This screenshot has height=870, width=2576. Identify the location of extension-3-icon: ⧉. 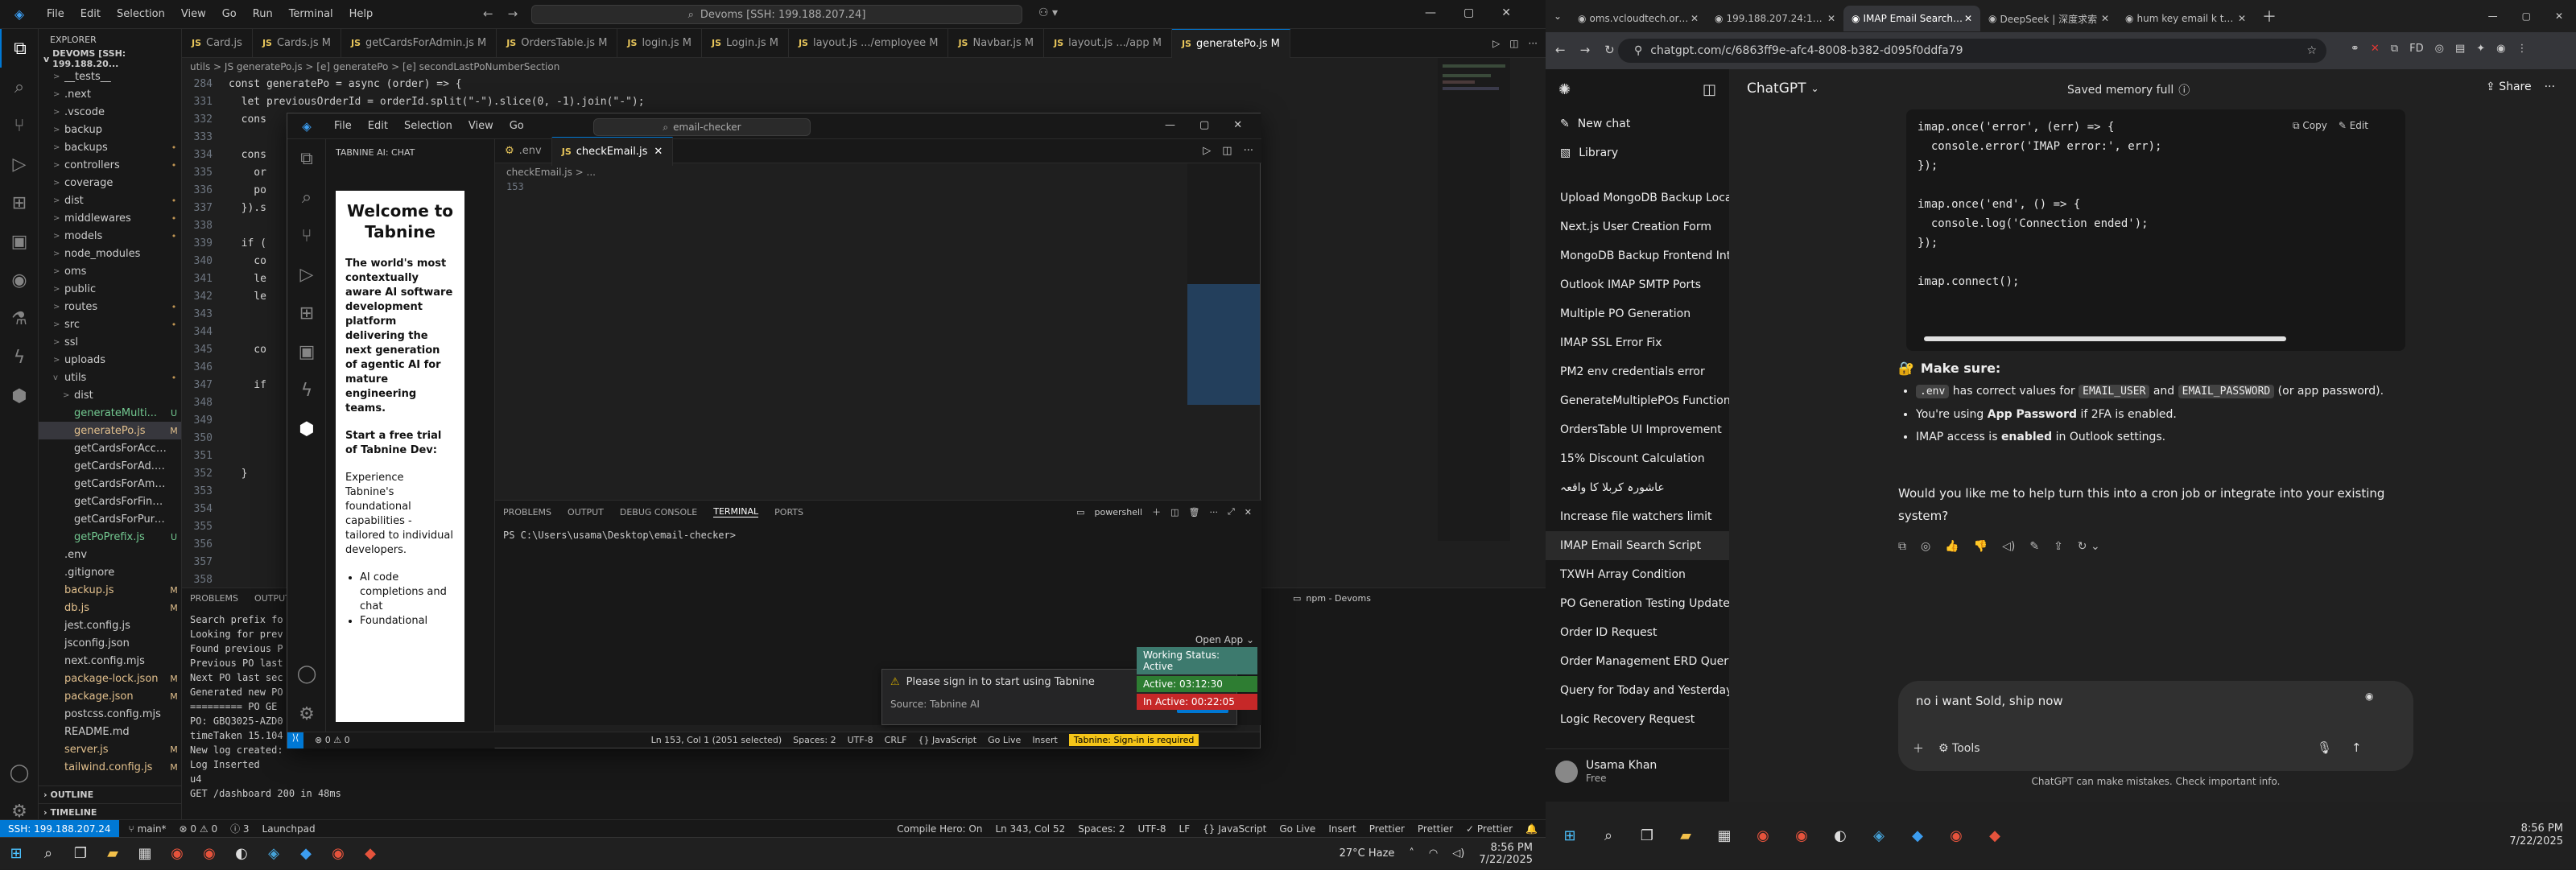
(2394, 49).